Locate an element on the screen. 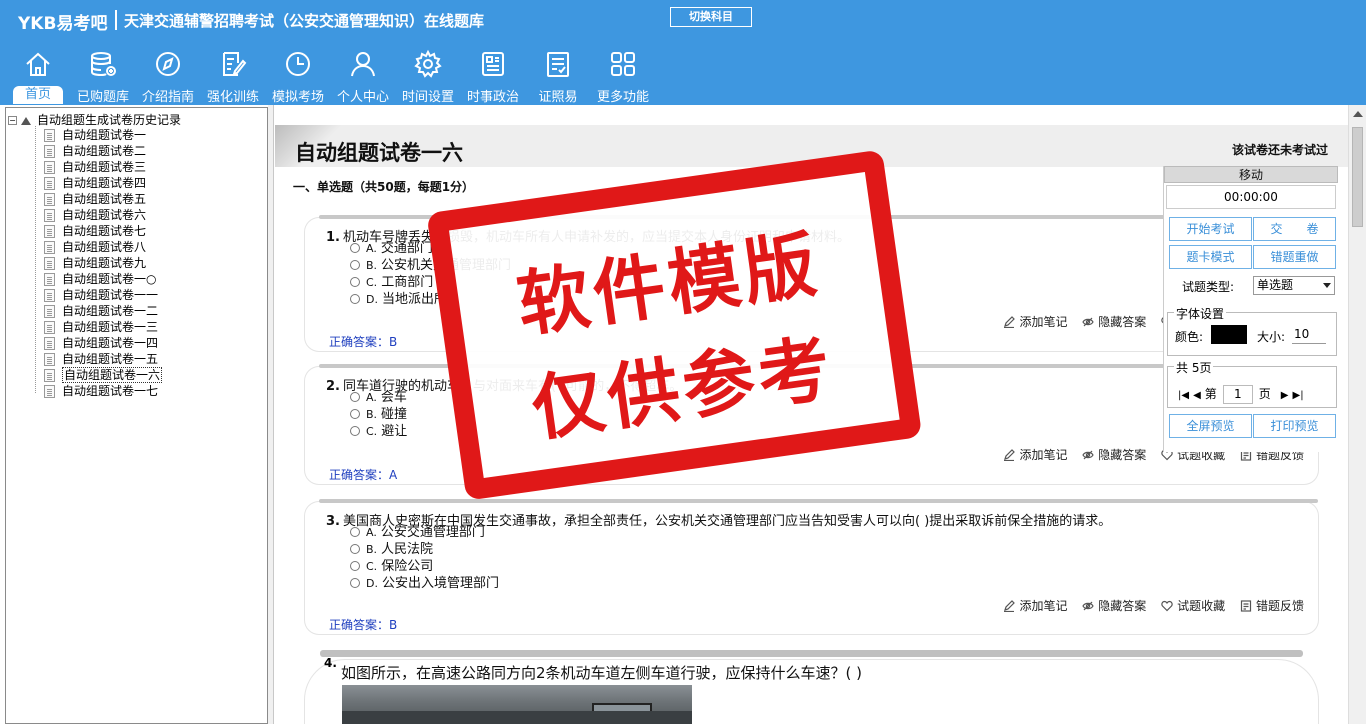 Image resolution: width=1366 pixels, height=724 pixels. nav-item-home: 首页 is located at coordinates (38, 75).